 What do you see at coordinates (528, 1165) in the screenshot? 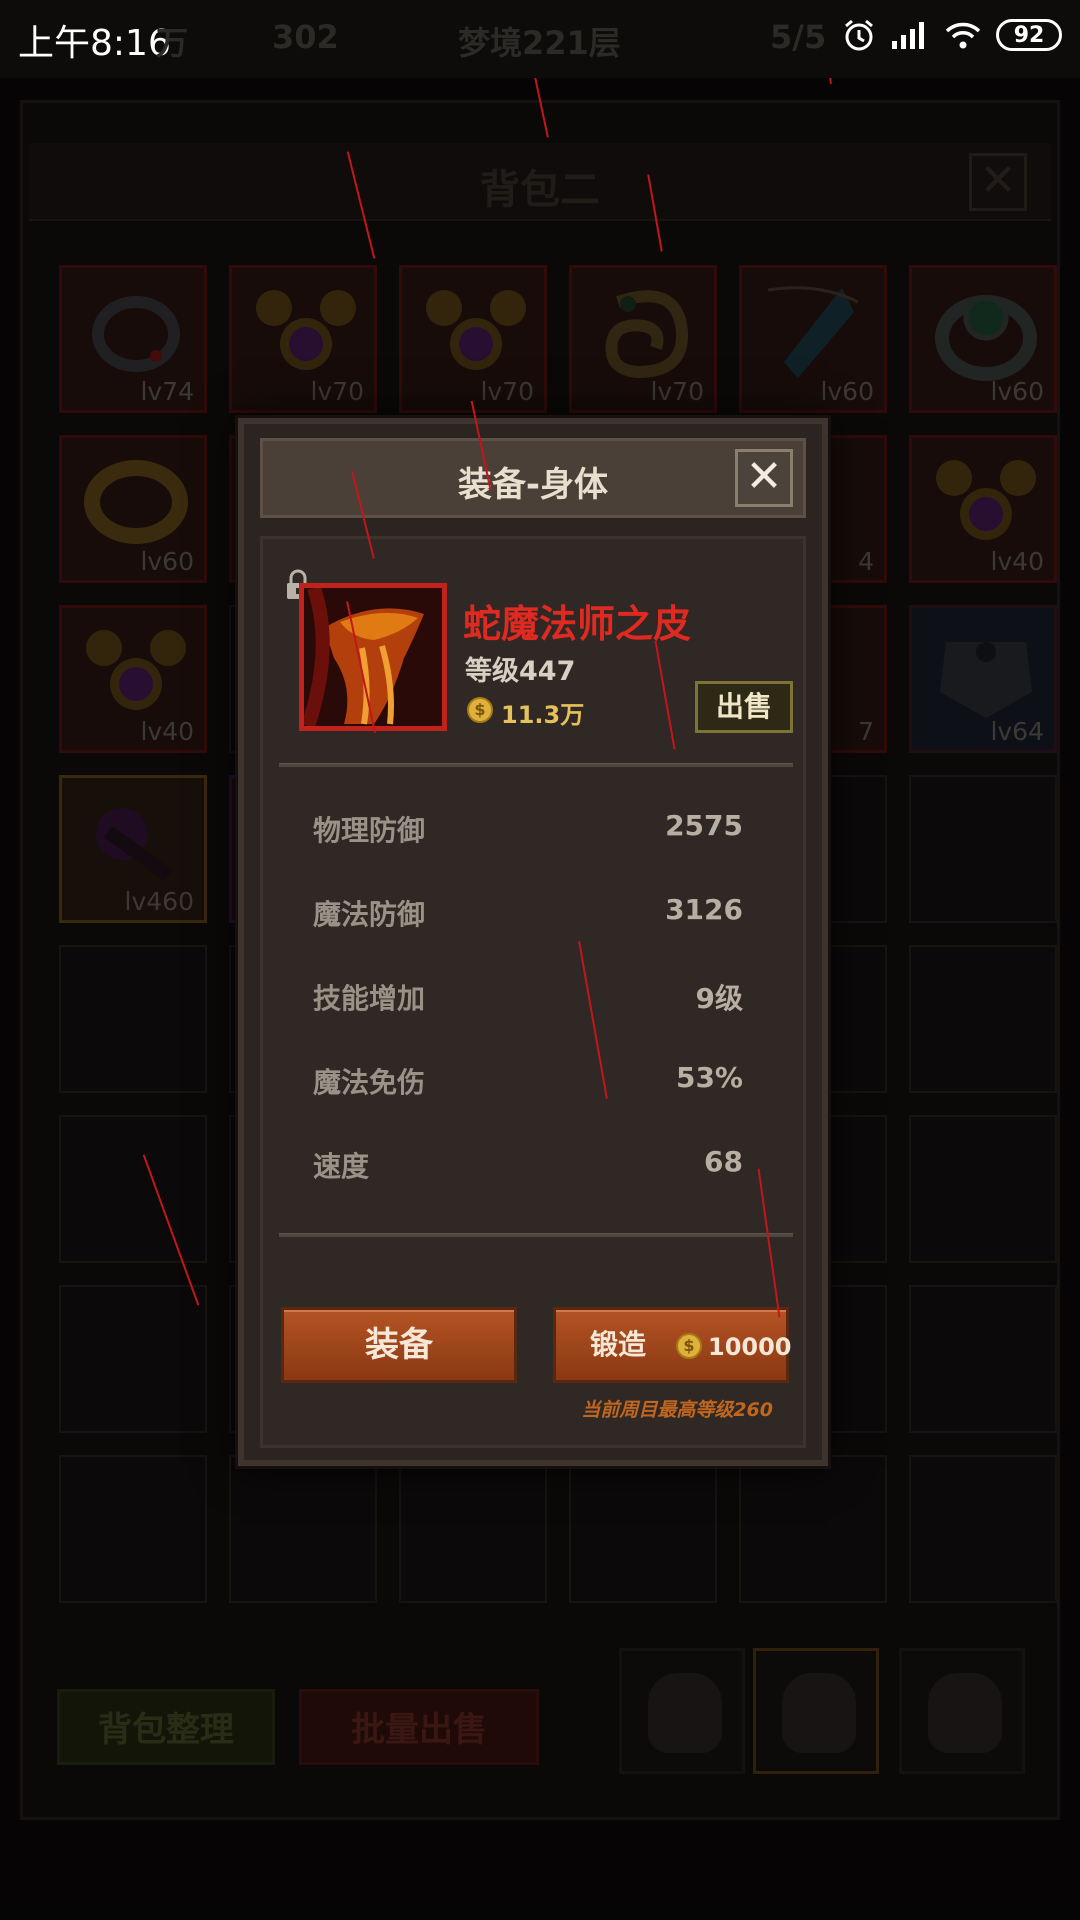
I see `stat-row: 速度 68` at bounding box center [528, 1165].